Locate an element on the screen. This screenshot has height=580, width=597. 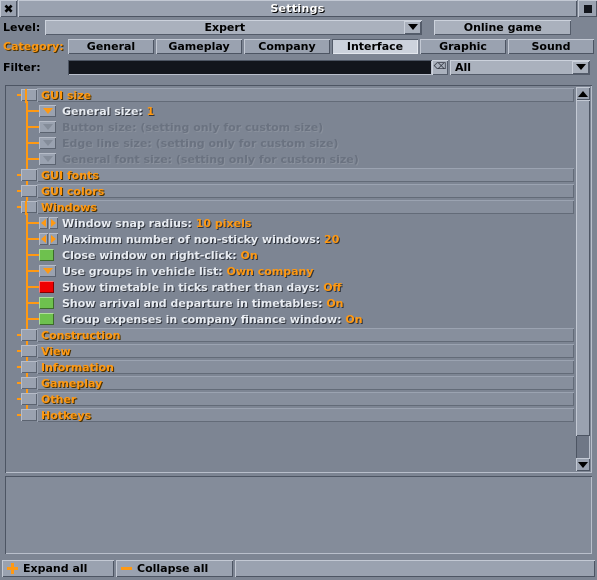
expand-all-button: Expand all is located at coordinates (58, 568).